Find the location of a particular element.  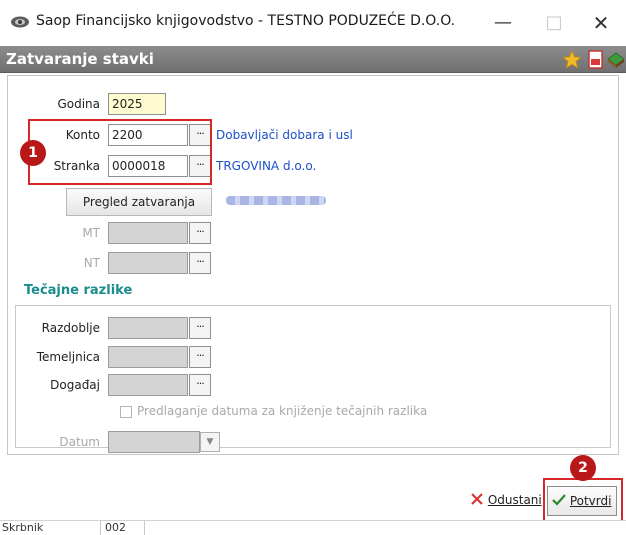

konto-description-link: Dobavljači dobara i usl is located at coordinates (284, 135).